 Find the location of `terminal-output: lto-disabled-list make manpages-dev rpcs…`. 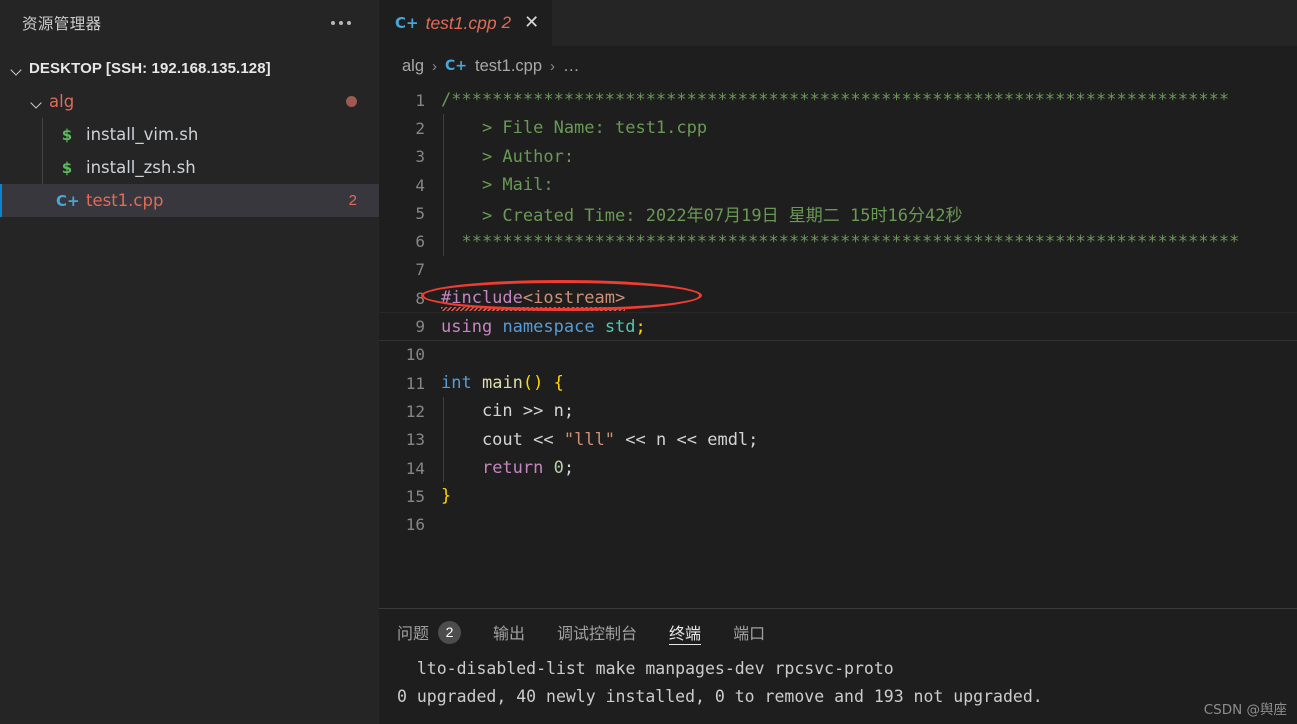

terminal-output: lto-disabled-list make manpages-dev rpcs… is located at coordinates (838, 683).